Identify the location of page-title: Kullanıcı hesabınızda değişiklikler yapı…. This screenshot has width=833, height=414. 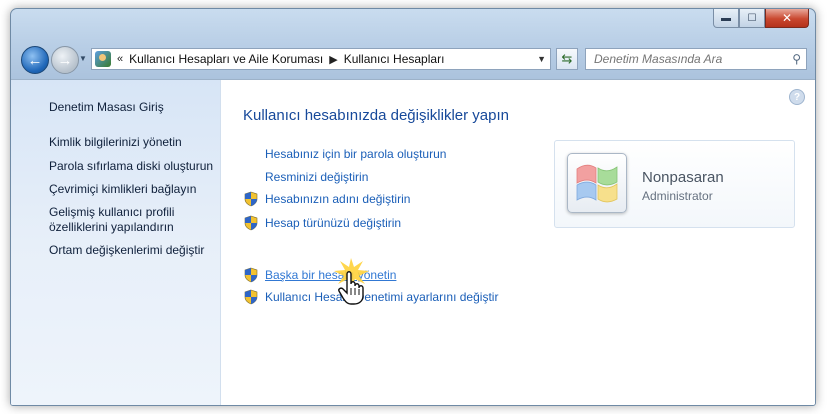
(376, 115).